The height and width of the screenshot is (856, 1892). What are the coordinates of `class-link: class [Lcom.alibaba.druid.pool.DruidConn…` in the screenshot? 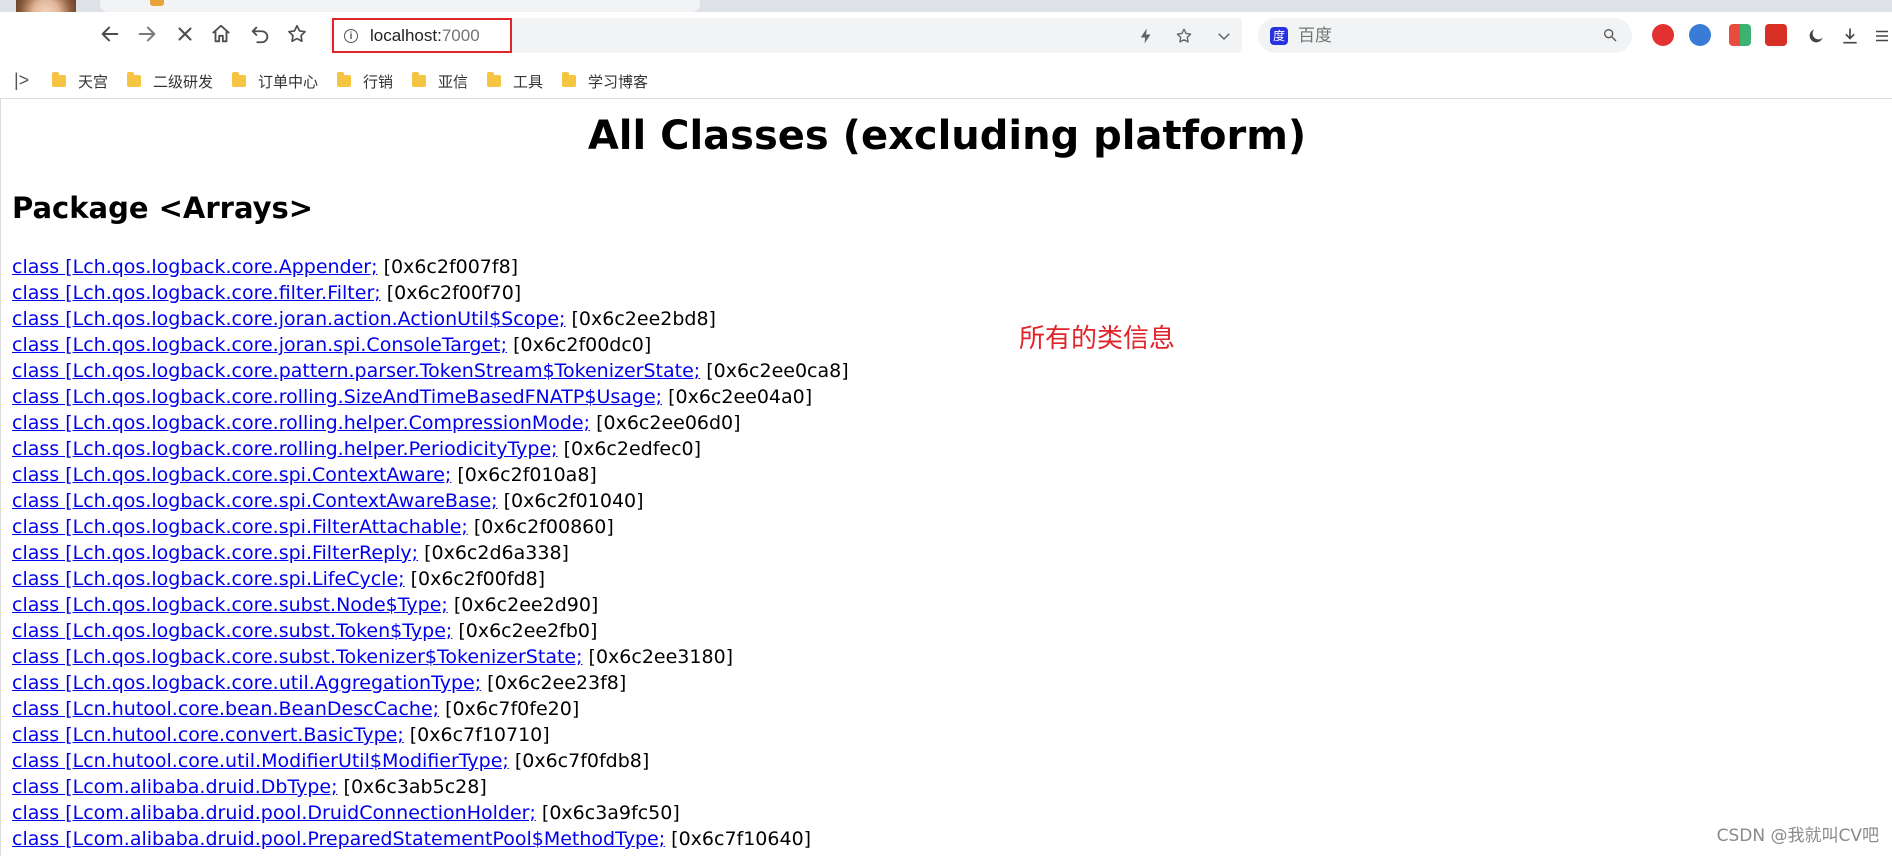 It's located at (274, 813).